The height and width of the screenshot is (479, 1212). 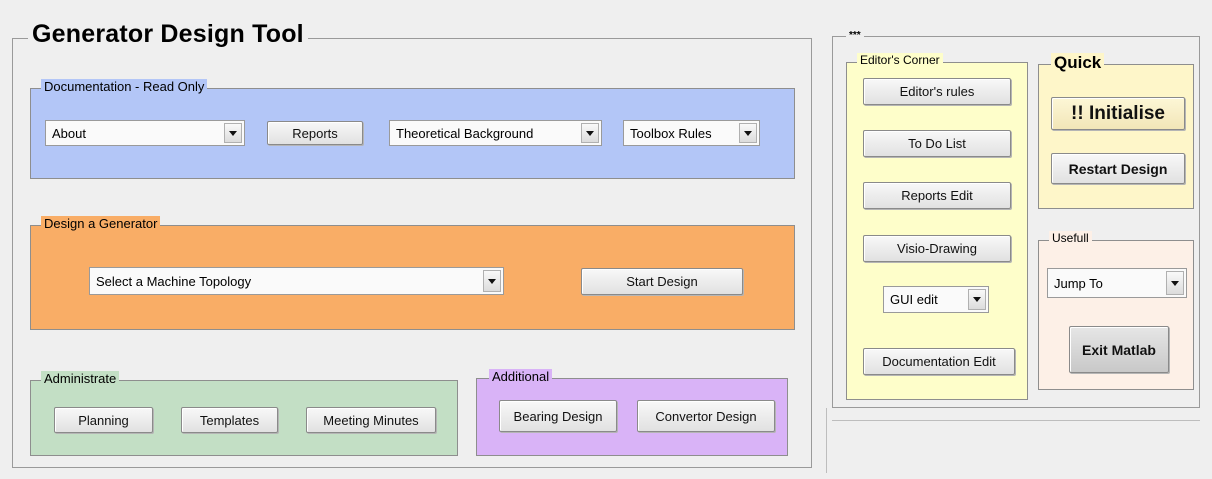 What do you see at coordinates (1116, 131) in the screenshot?
I see `quick-panel: Quick !! Initialise Restart Design` at bounding box center [1116, 131].